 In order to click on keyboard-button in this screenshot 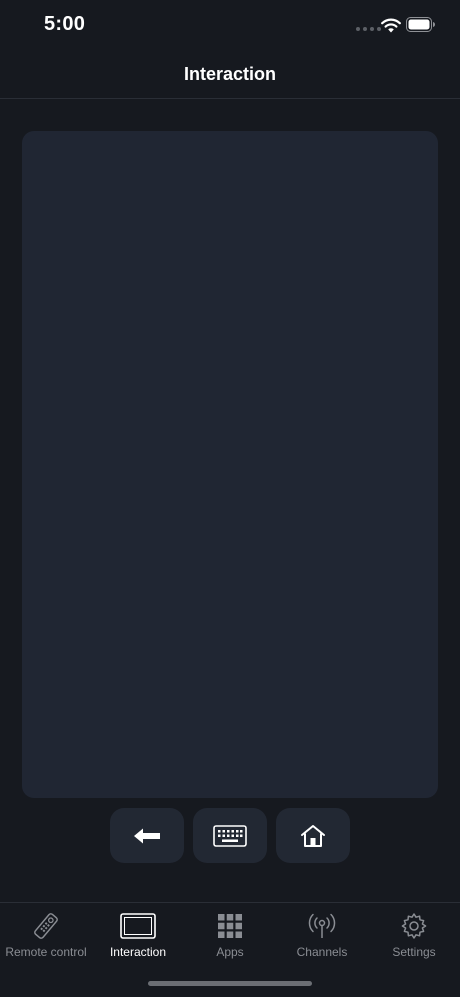, I will do `click(230, 835)`.